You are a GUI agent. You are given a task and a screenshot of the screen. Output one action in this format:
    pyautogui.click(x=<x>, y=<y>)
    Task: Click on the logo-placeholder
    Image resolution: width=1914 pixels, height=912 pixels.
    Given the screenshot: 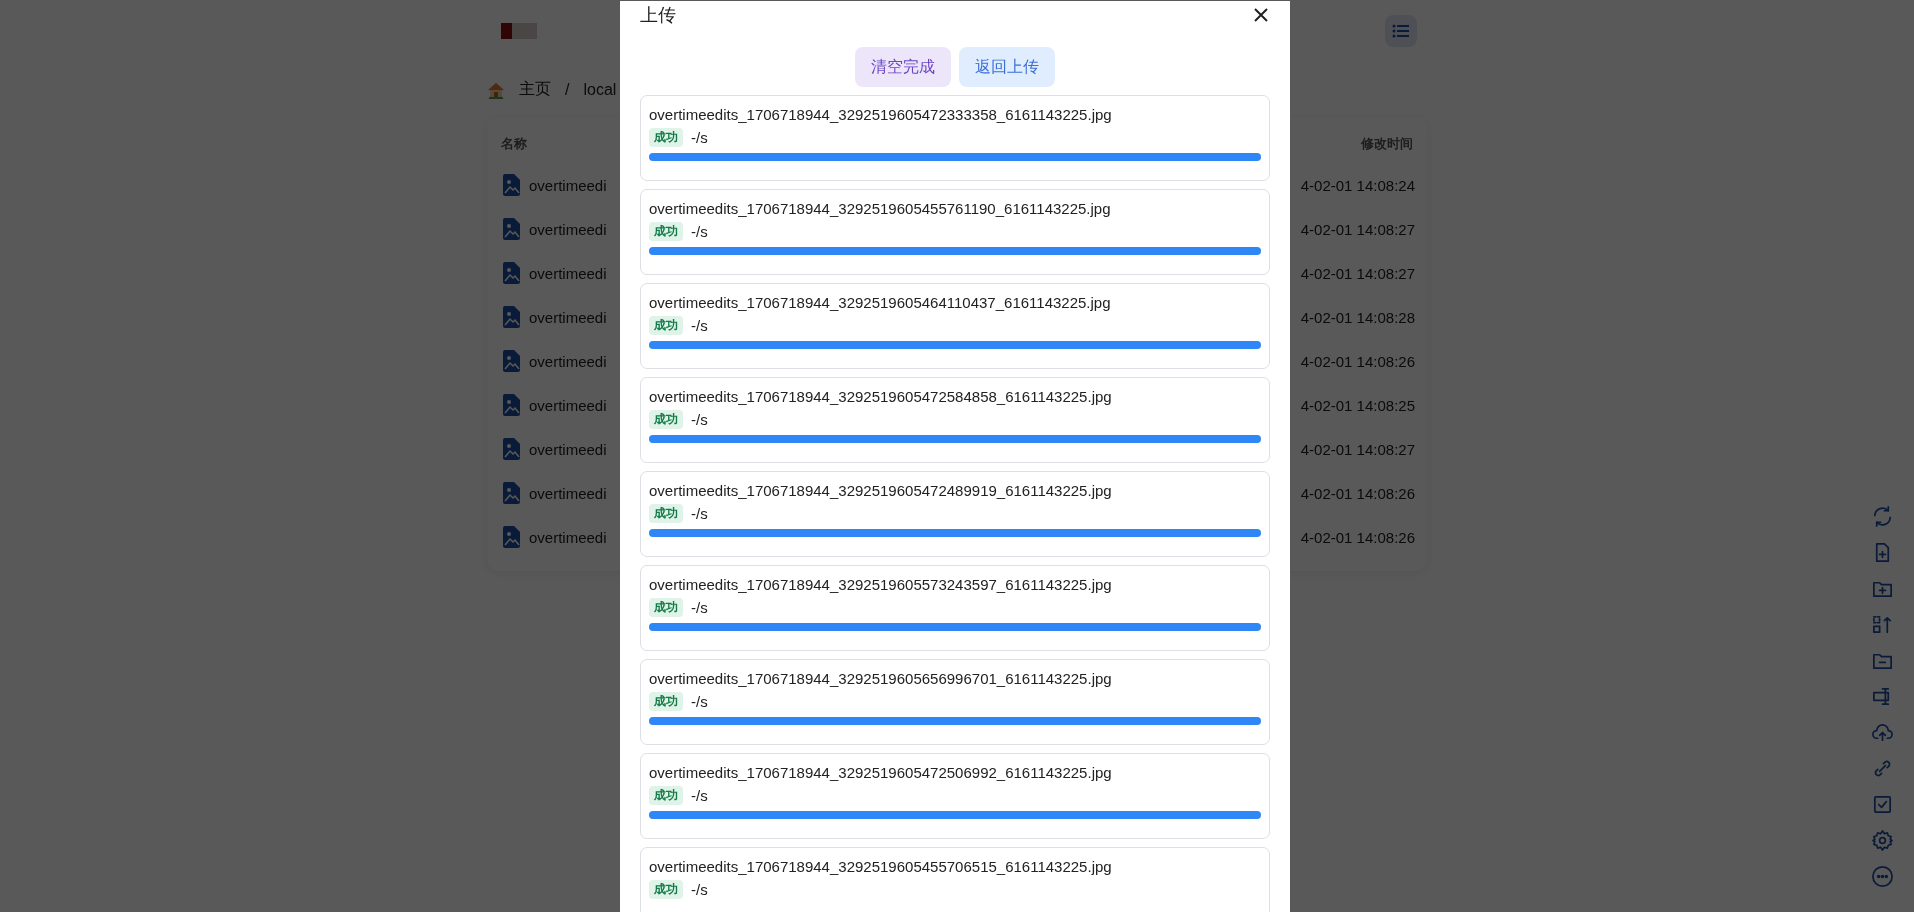 What is the action you would take?
    pyautogui.click(x=519, y=31)
    